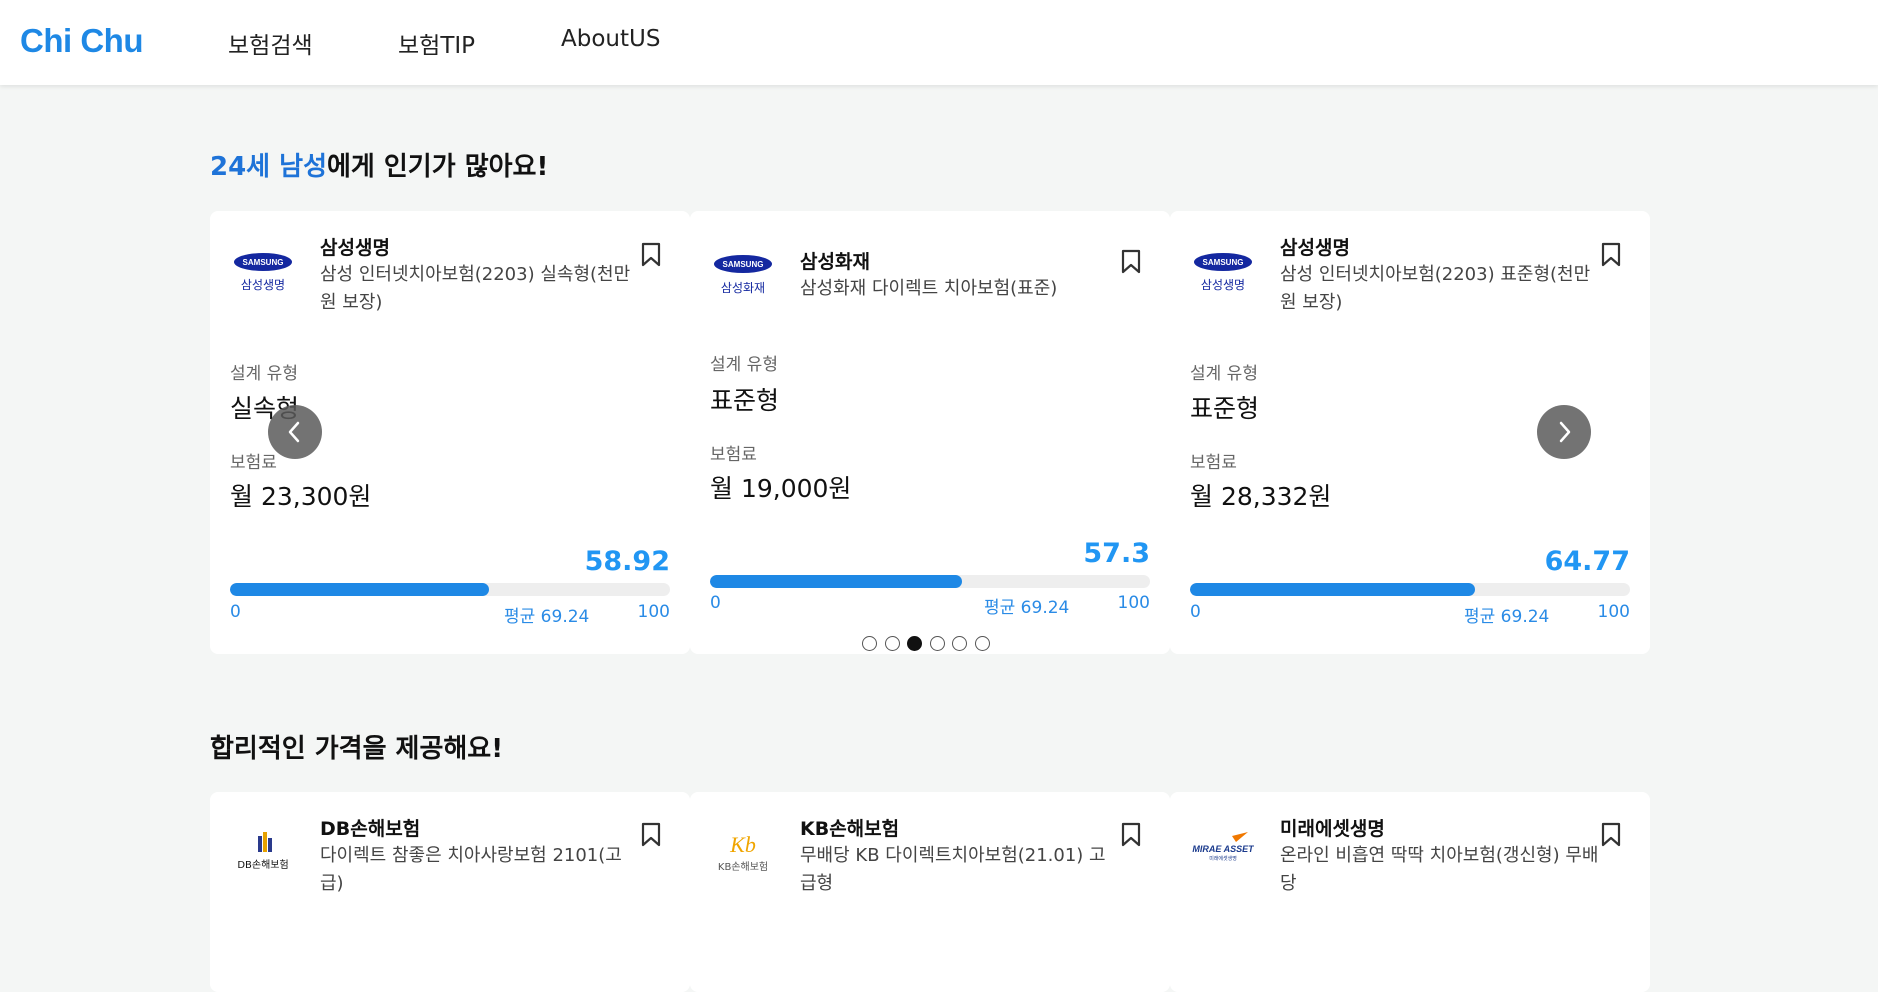  What do you see at coordinates (370, 829) in the screenshot?
I see `company-name: DB손해보험` at bounding box center [370, 829].